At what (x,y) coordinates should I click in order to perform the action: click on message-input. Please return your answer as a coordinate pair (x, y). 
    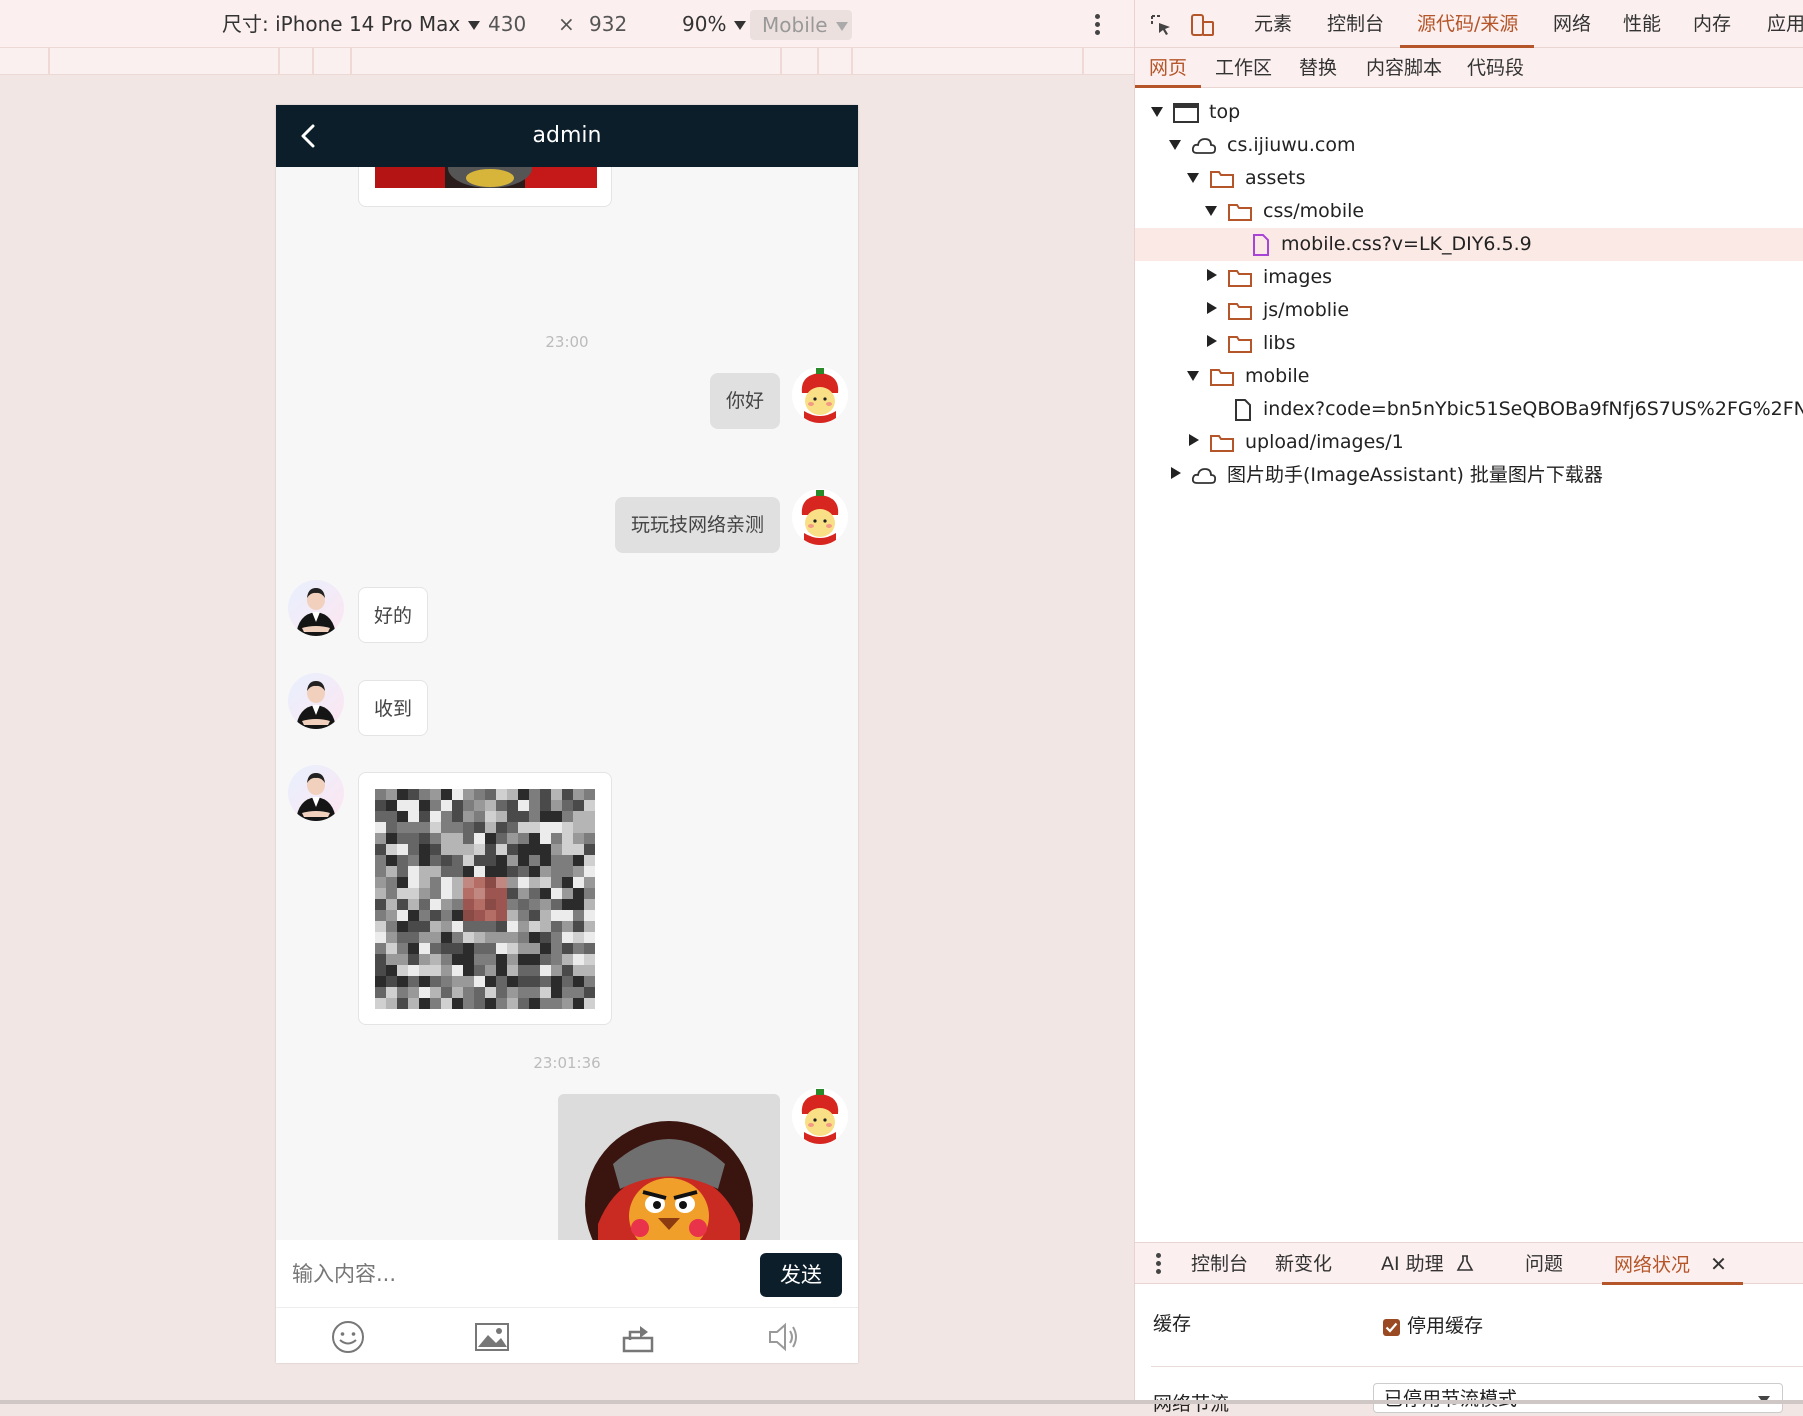
    Looking at the image, I should click on (512, 1274).